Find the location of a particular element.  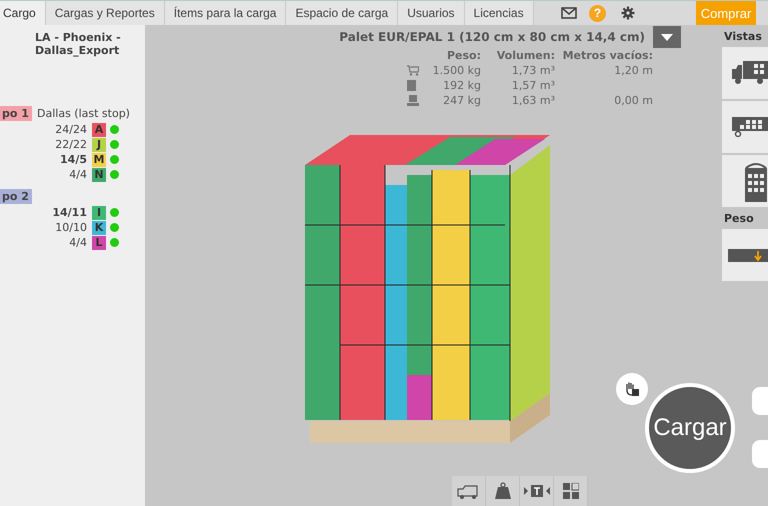

item-count: 14/11 is located at coordinates (69, 212).